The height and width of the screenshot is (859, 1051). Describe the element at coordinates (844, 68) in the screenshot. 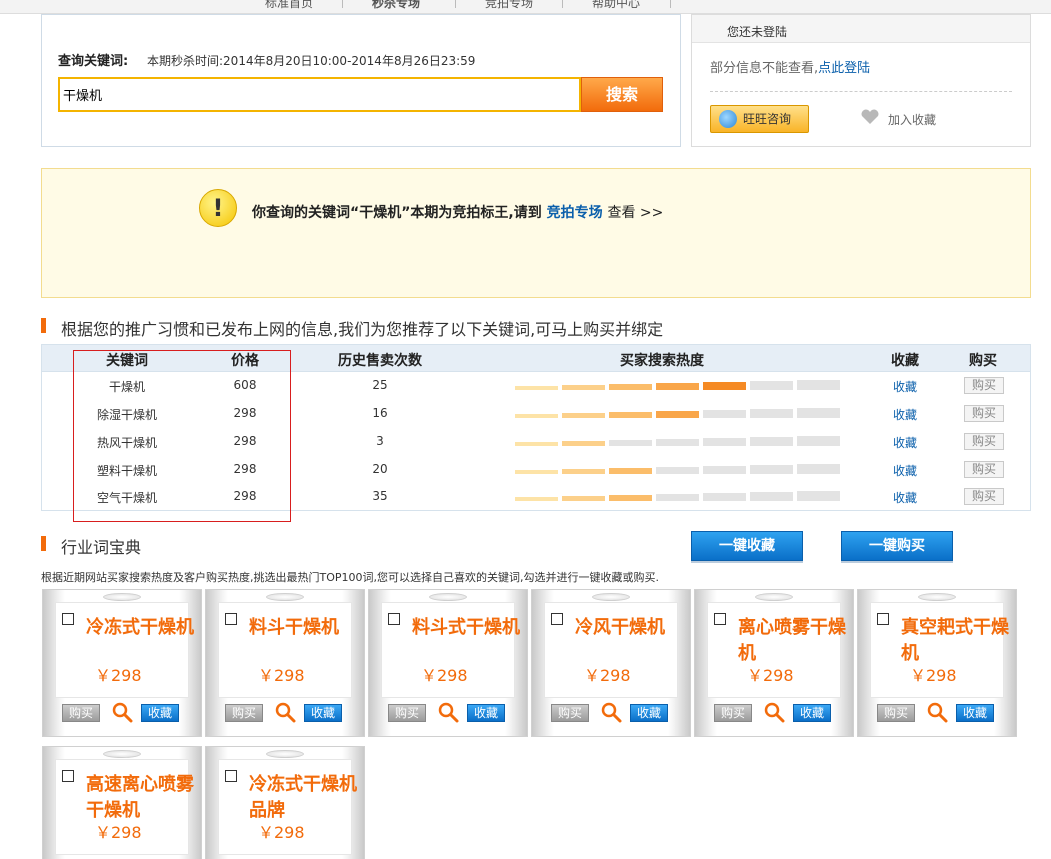

I see `login-link: 点此登陆` at that location.